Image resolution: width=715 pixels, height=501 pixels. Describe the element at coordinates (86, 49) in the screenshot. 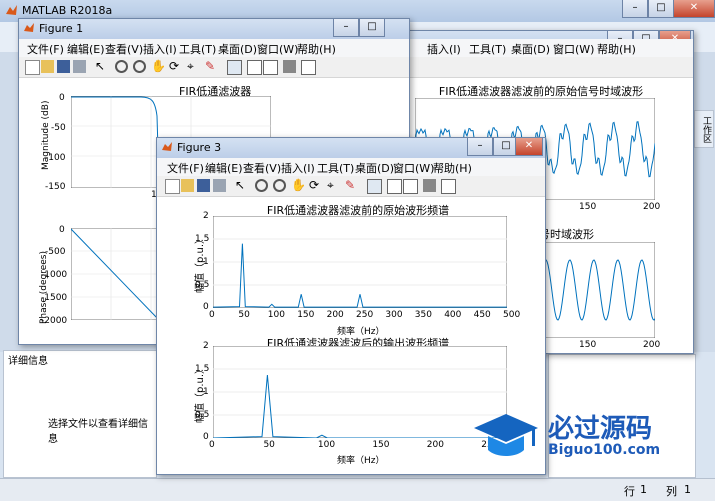

I see `fig1-menu-edit: 编辑(E)` at that location.